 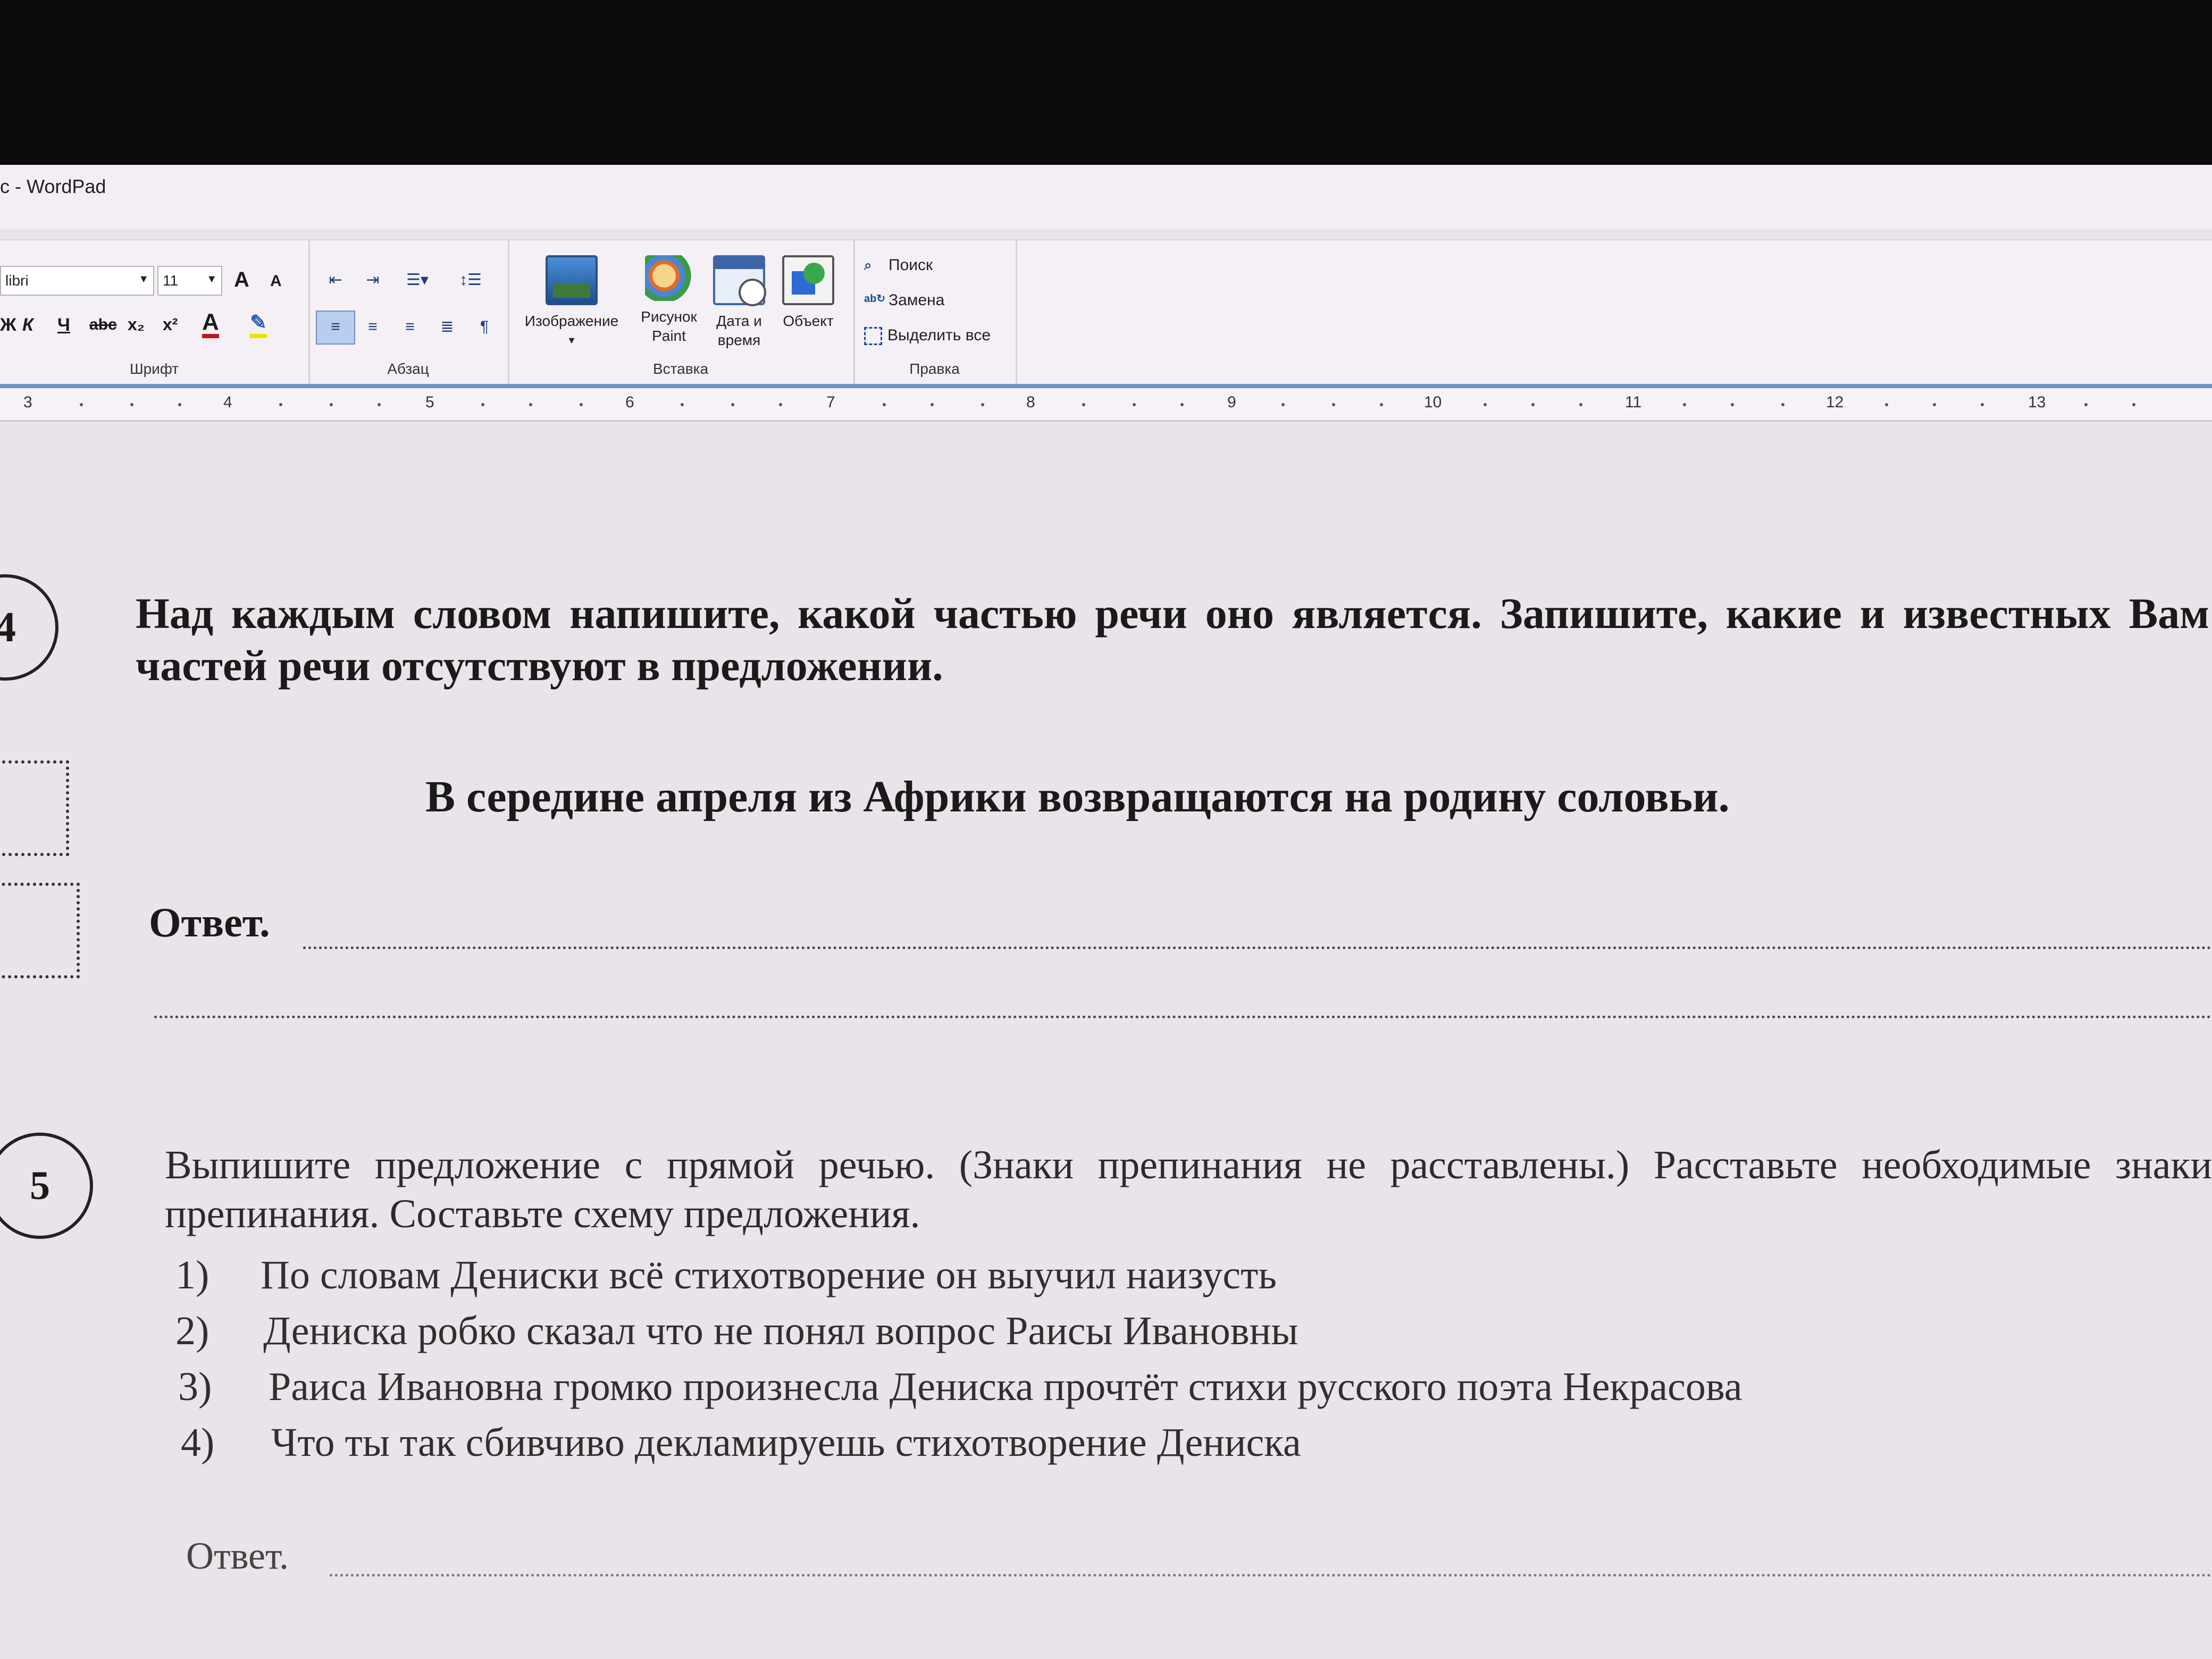 I want to click on underline-button: Ч, so click(x=63, y=325).